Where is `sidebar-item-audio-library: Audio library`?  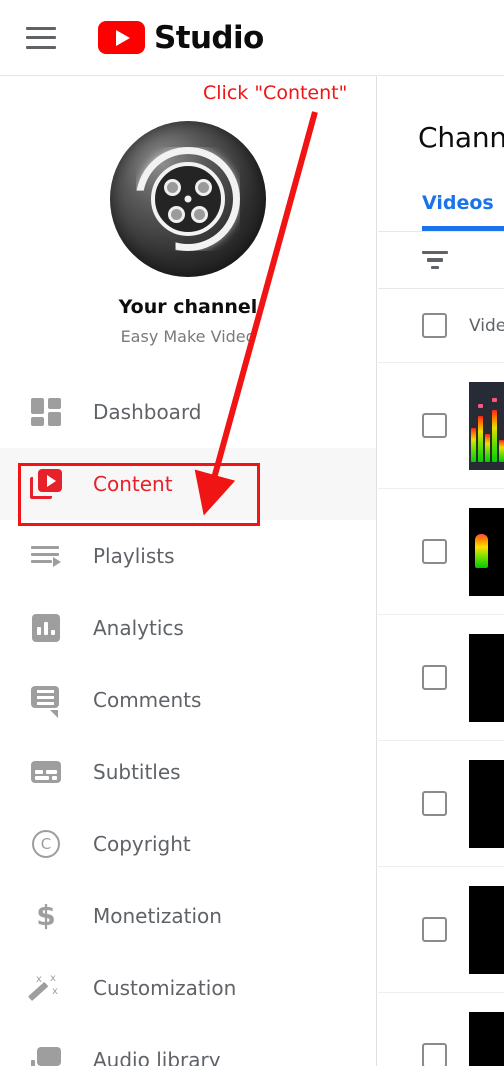
sidebar-item-audio-library: Audio library is located at coordinates (188, 1045).